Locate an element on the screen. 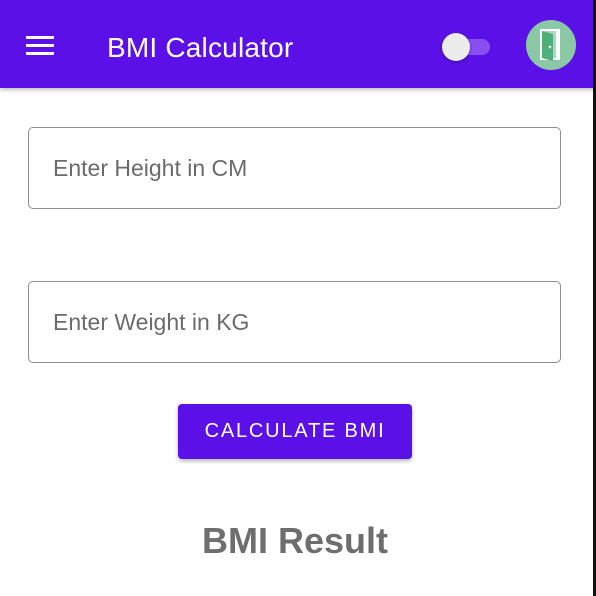  hamburger-menu-icon is located at coordinates (41, 46).